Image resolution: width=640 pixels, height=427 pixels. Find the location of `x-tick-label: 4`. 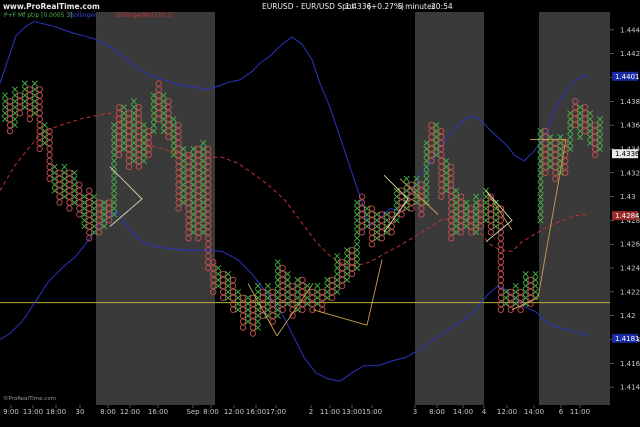

x-tick-label: 4 is located at coordinates (484, 412).